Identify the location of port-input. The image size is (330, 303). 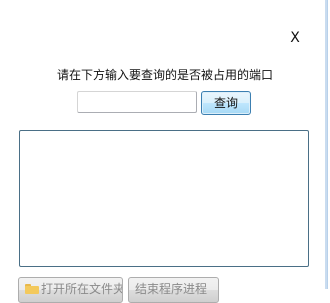
(137, 102).